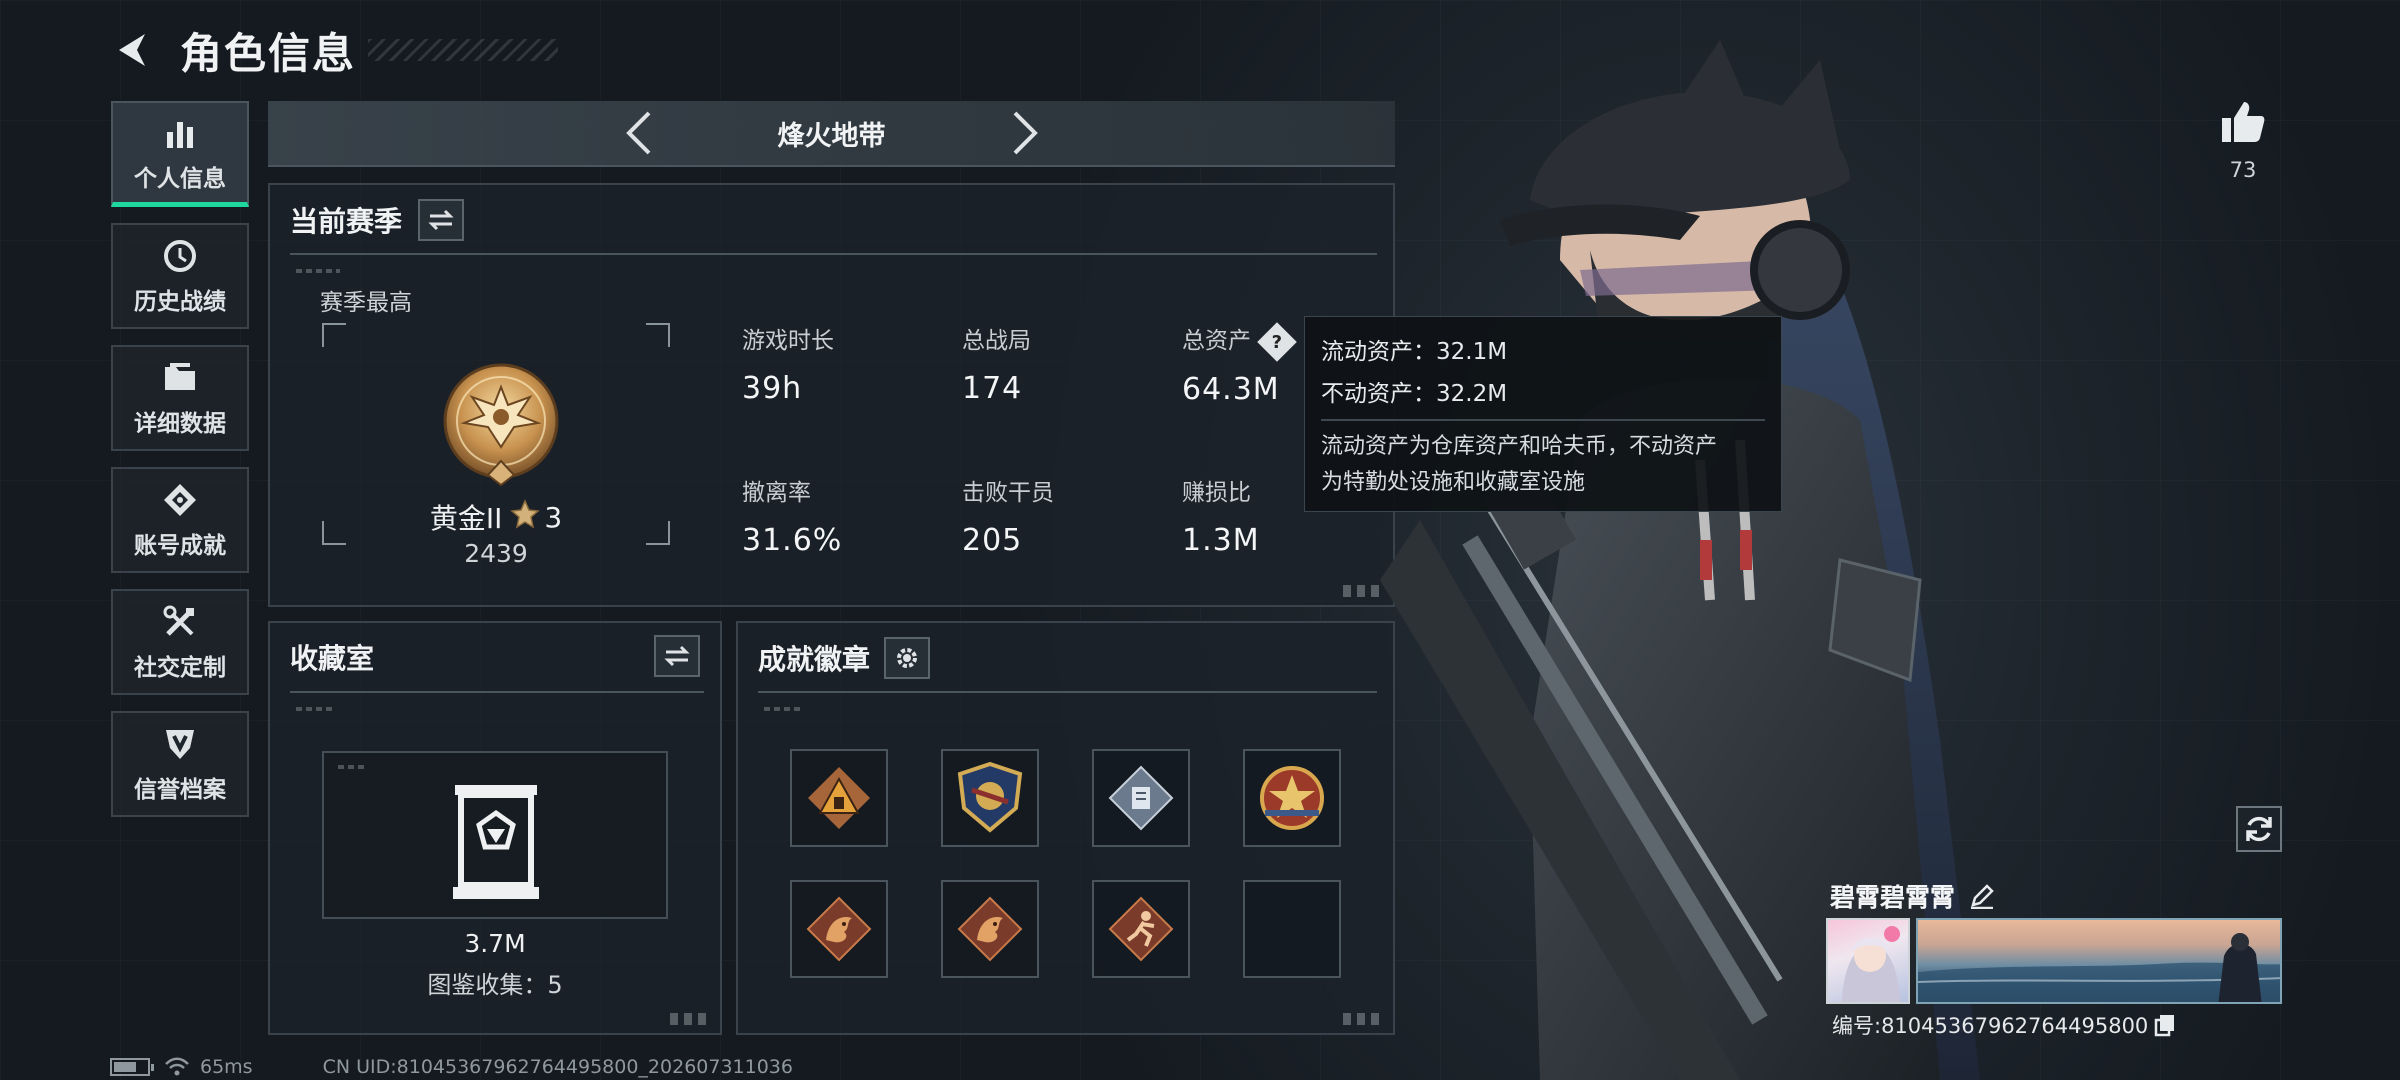 The image size is (2400, 1080). I want to click on player-name: 碧霄碧霄霄, so click(1912, 896).